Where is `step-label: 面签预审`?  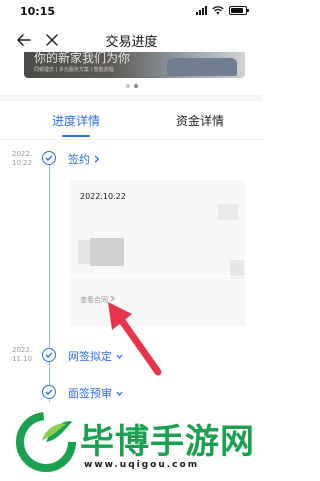
step-label: 面签预审 is located at coordinates (90, 393).